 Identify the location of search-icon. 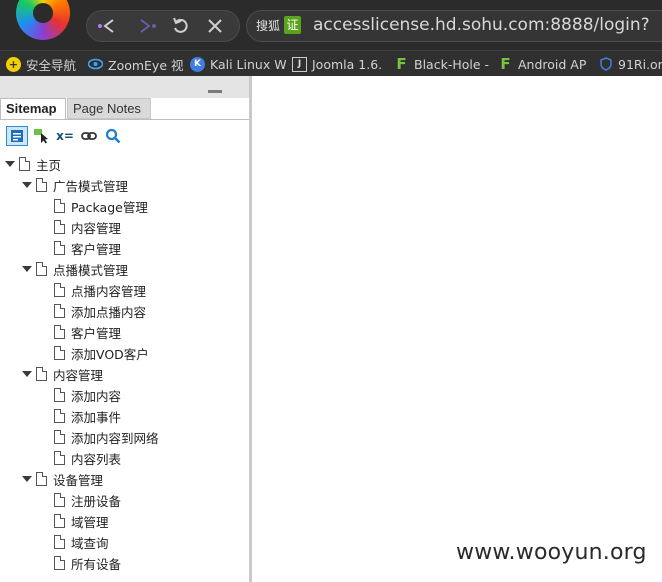
(113, 136).